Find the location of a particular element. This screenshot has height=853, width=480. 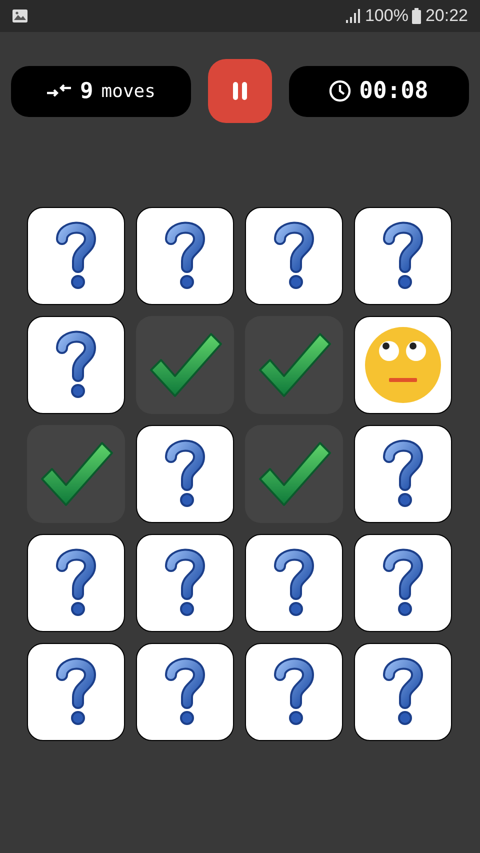

pause-button is located at coordinates (240, 91).